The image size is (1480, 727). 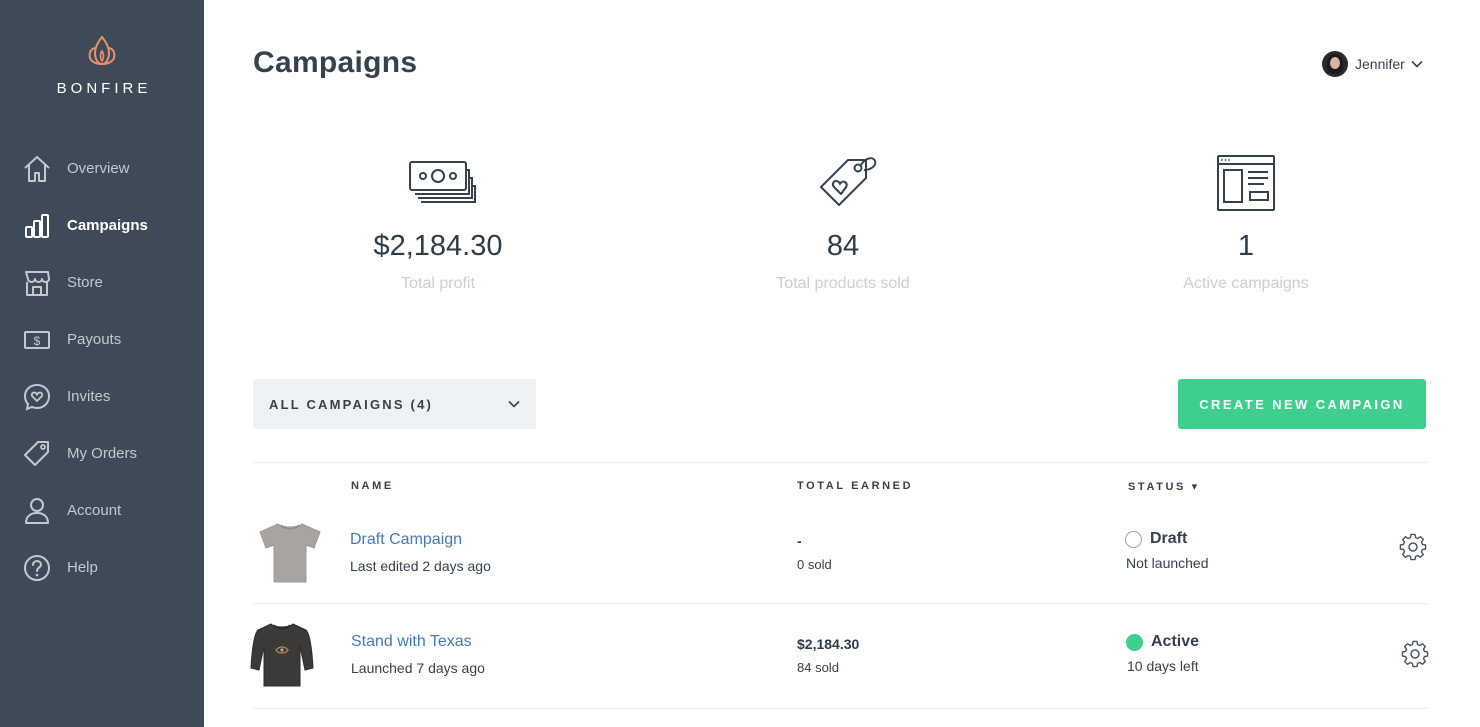 What do you see at coordinates (1164, 486) in the screenshot?
I see `column-header-status: STATUS ▾` at bounding box center [1164, 486].